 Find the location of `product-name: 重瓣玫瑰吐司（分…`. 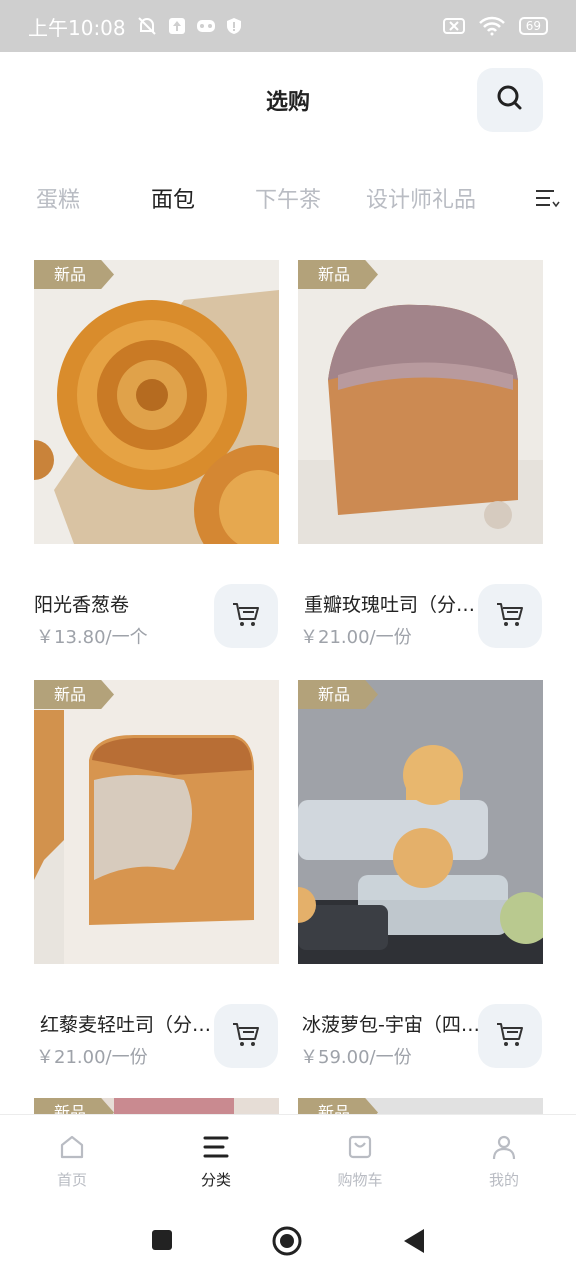

product-name: 重瓣玫瑰吐司（分… is located at coordinates (394, 603).